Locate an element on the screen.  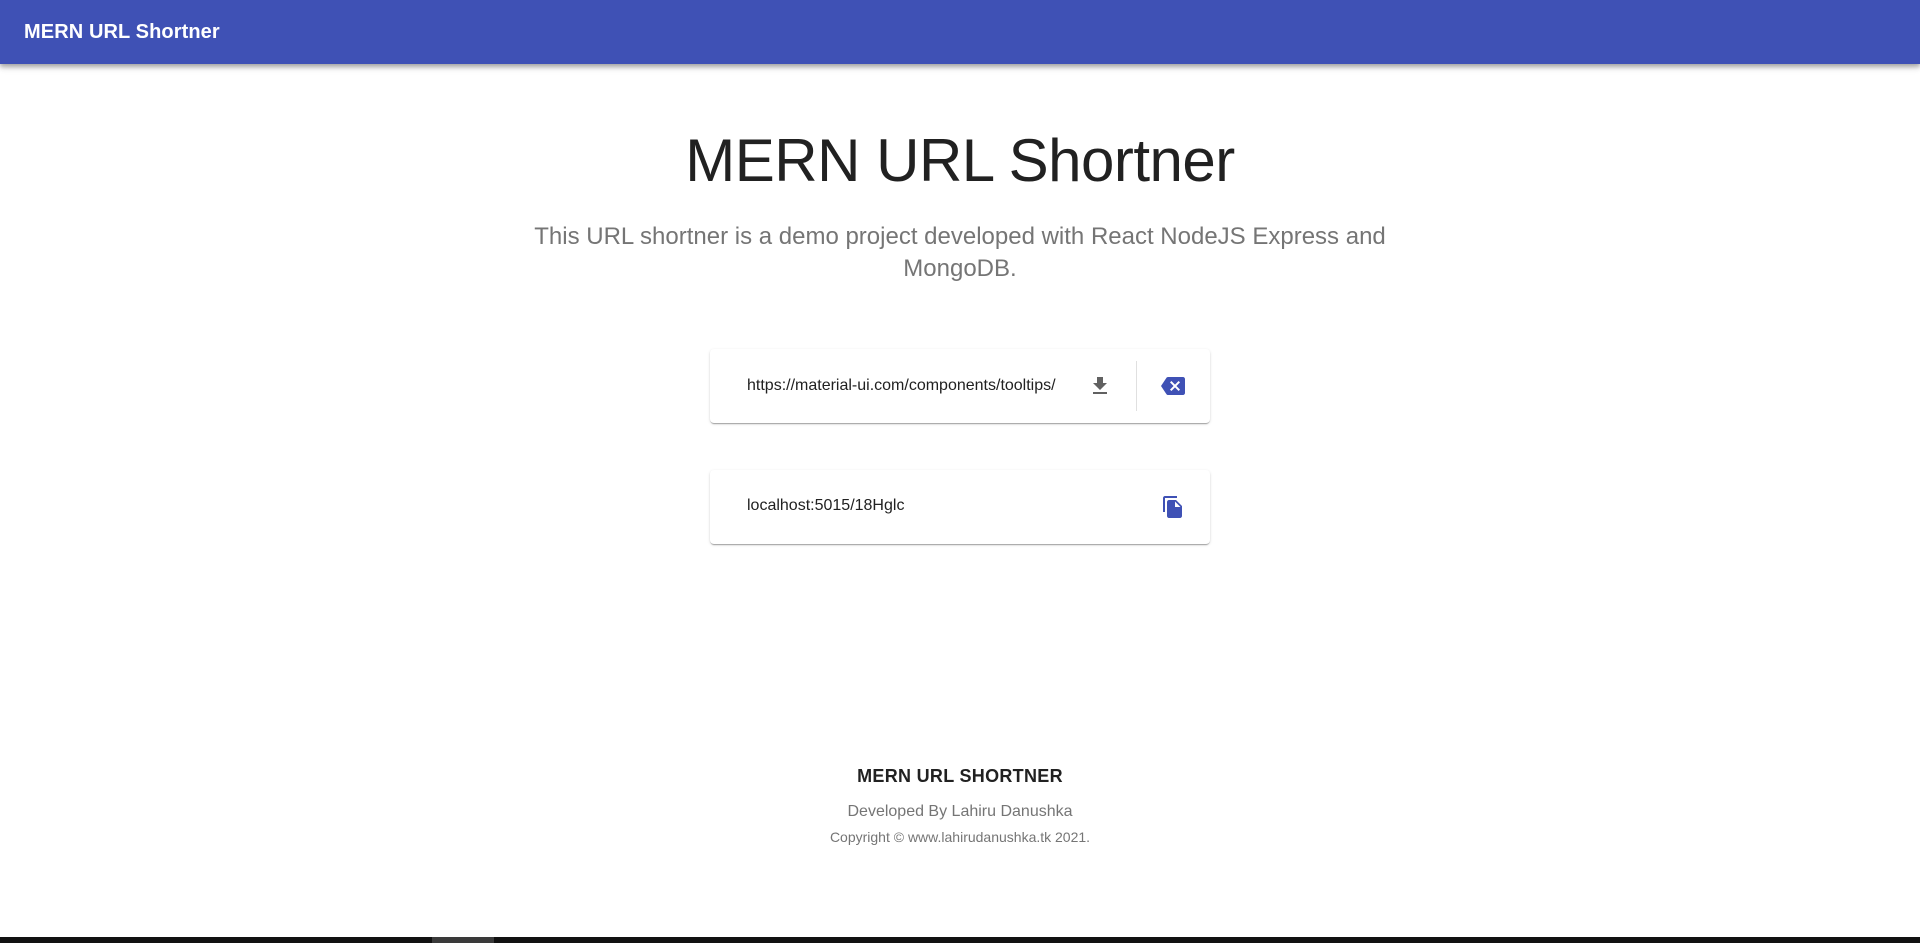
app-bar-title: MERN URL Shortner is located at coordinates (122, 31).